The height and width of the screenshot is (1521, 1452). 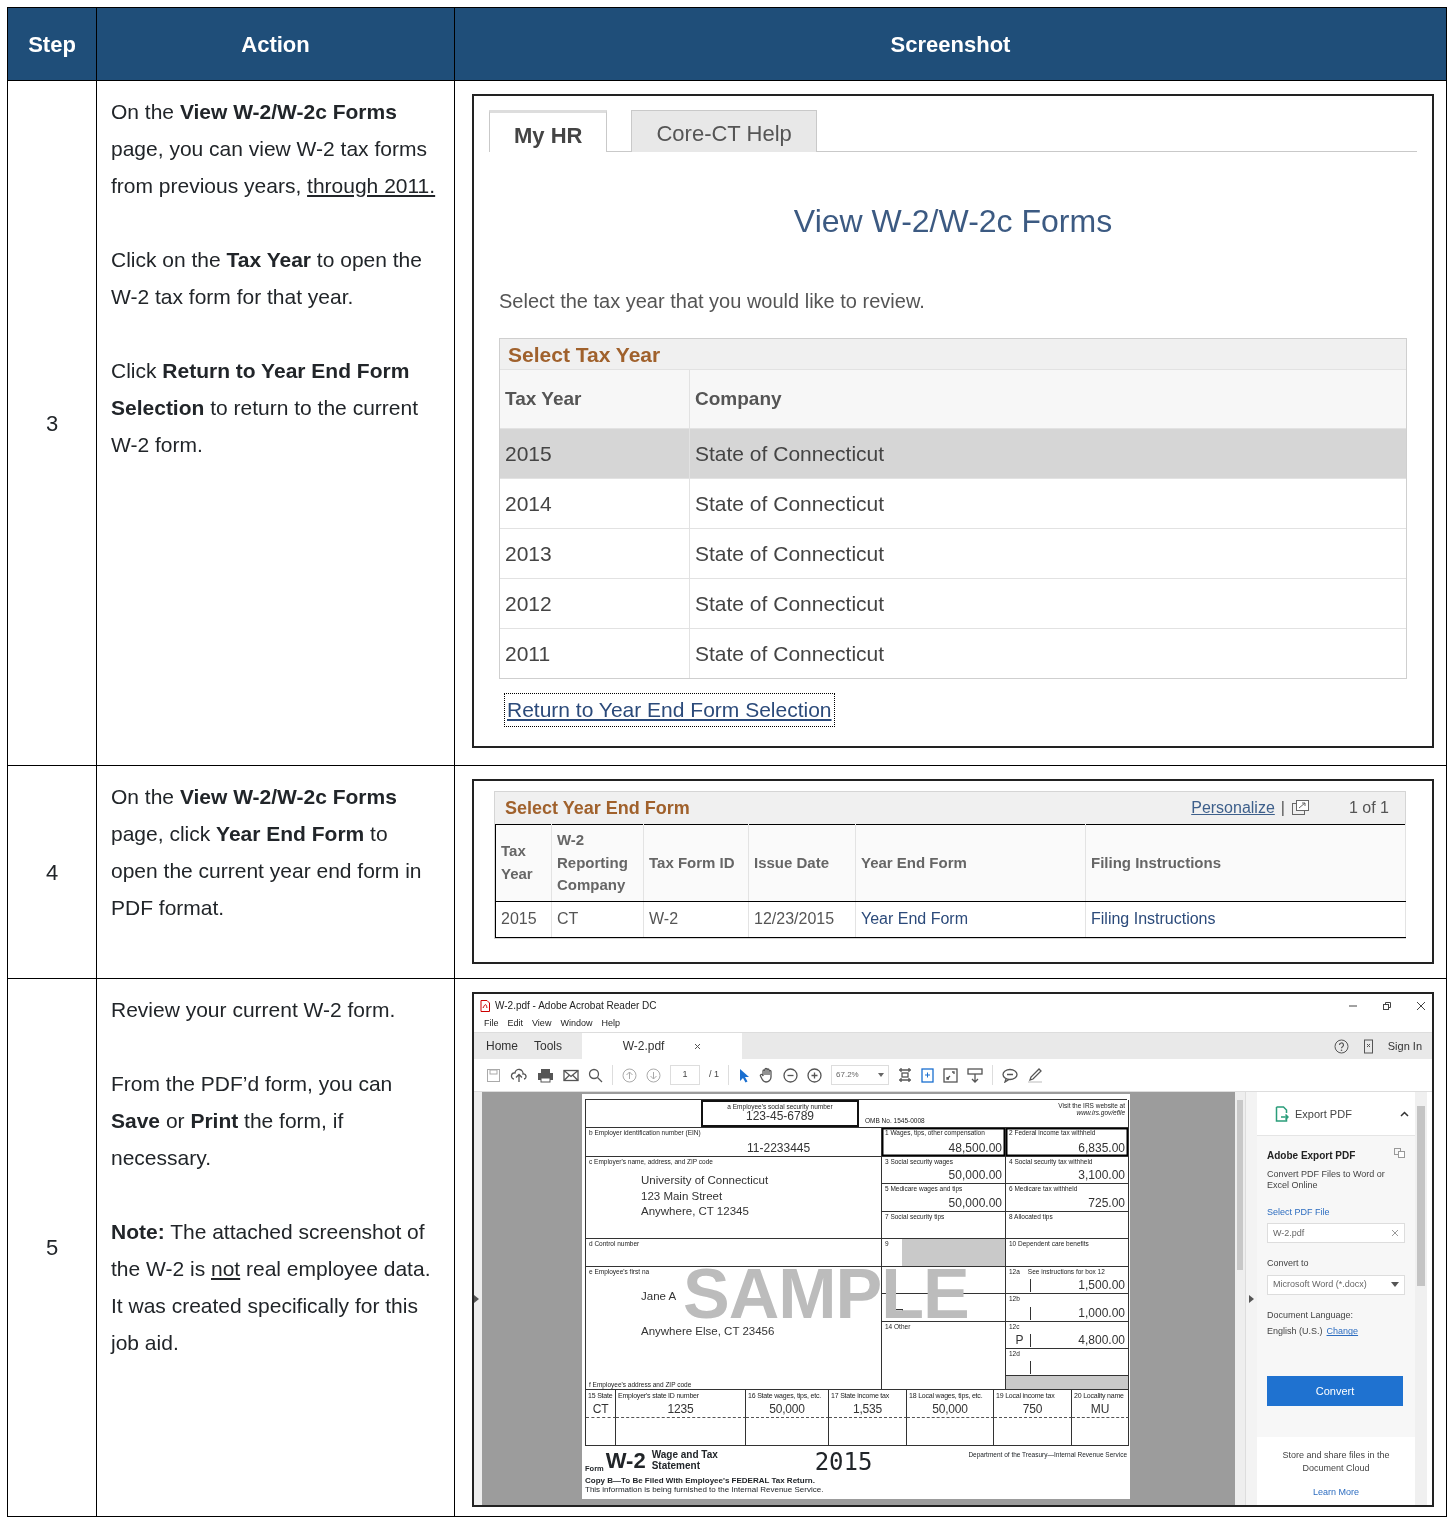 I want to click on panel-description: Convert PDF Files to Word or Excel Online, so click(x=1326, y=1180).